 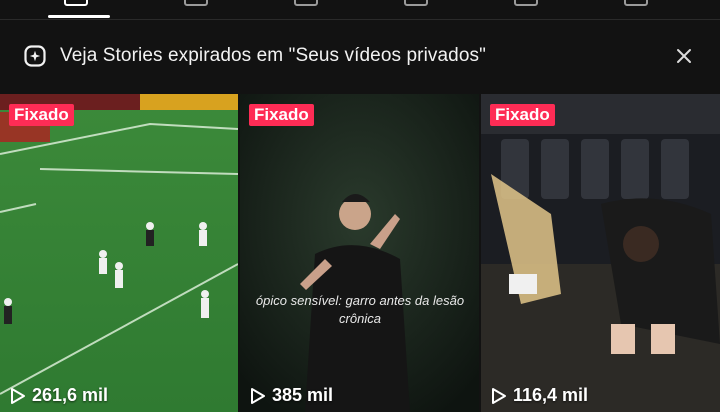 I want to click on view-count: 261,6 mil, so click(x=59, y=395).